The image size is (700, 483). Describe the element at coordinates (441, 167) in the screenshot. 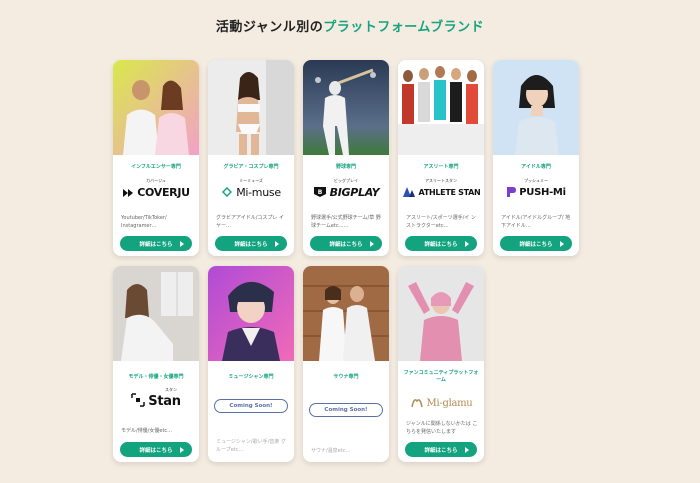

I see `card-genre: アスリート専門` at that location.